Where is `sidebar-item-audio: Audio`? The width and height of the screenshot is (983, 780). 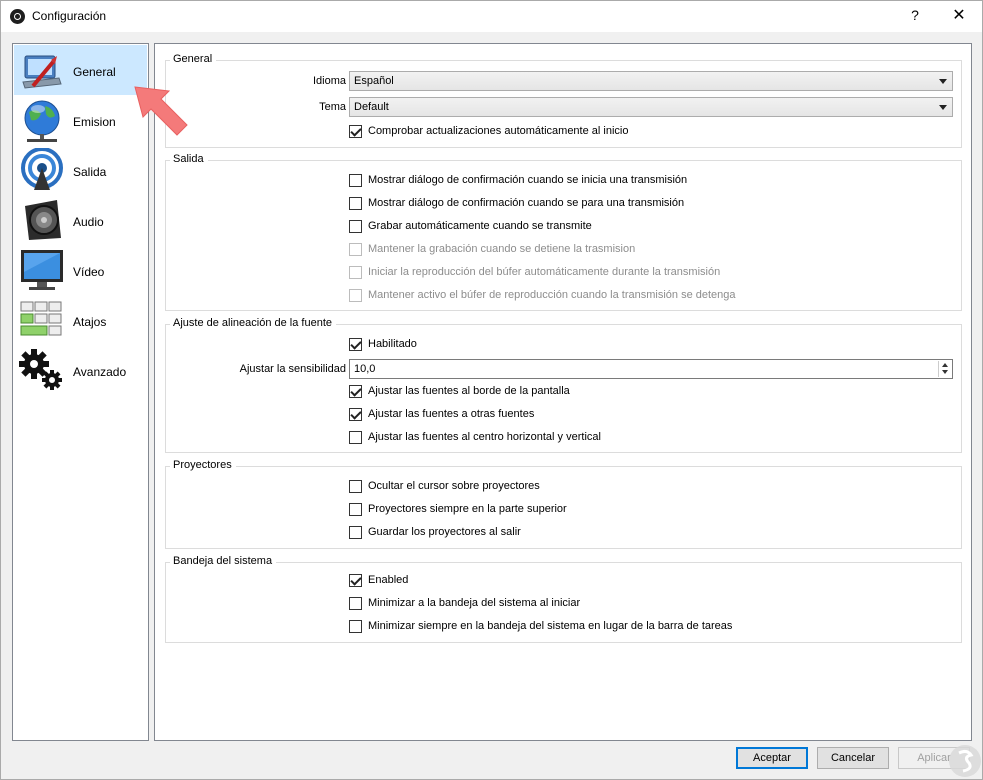
sidebar-item-audio: Audio is located at coordinates (80, 220).